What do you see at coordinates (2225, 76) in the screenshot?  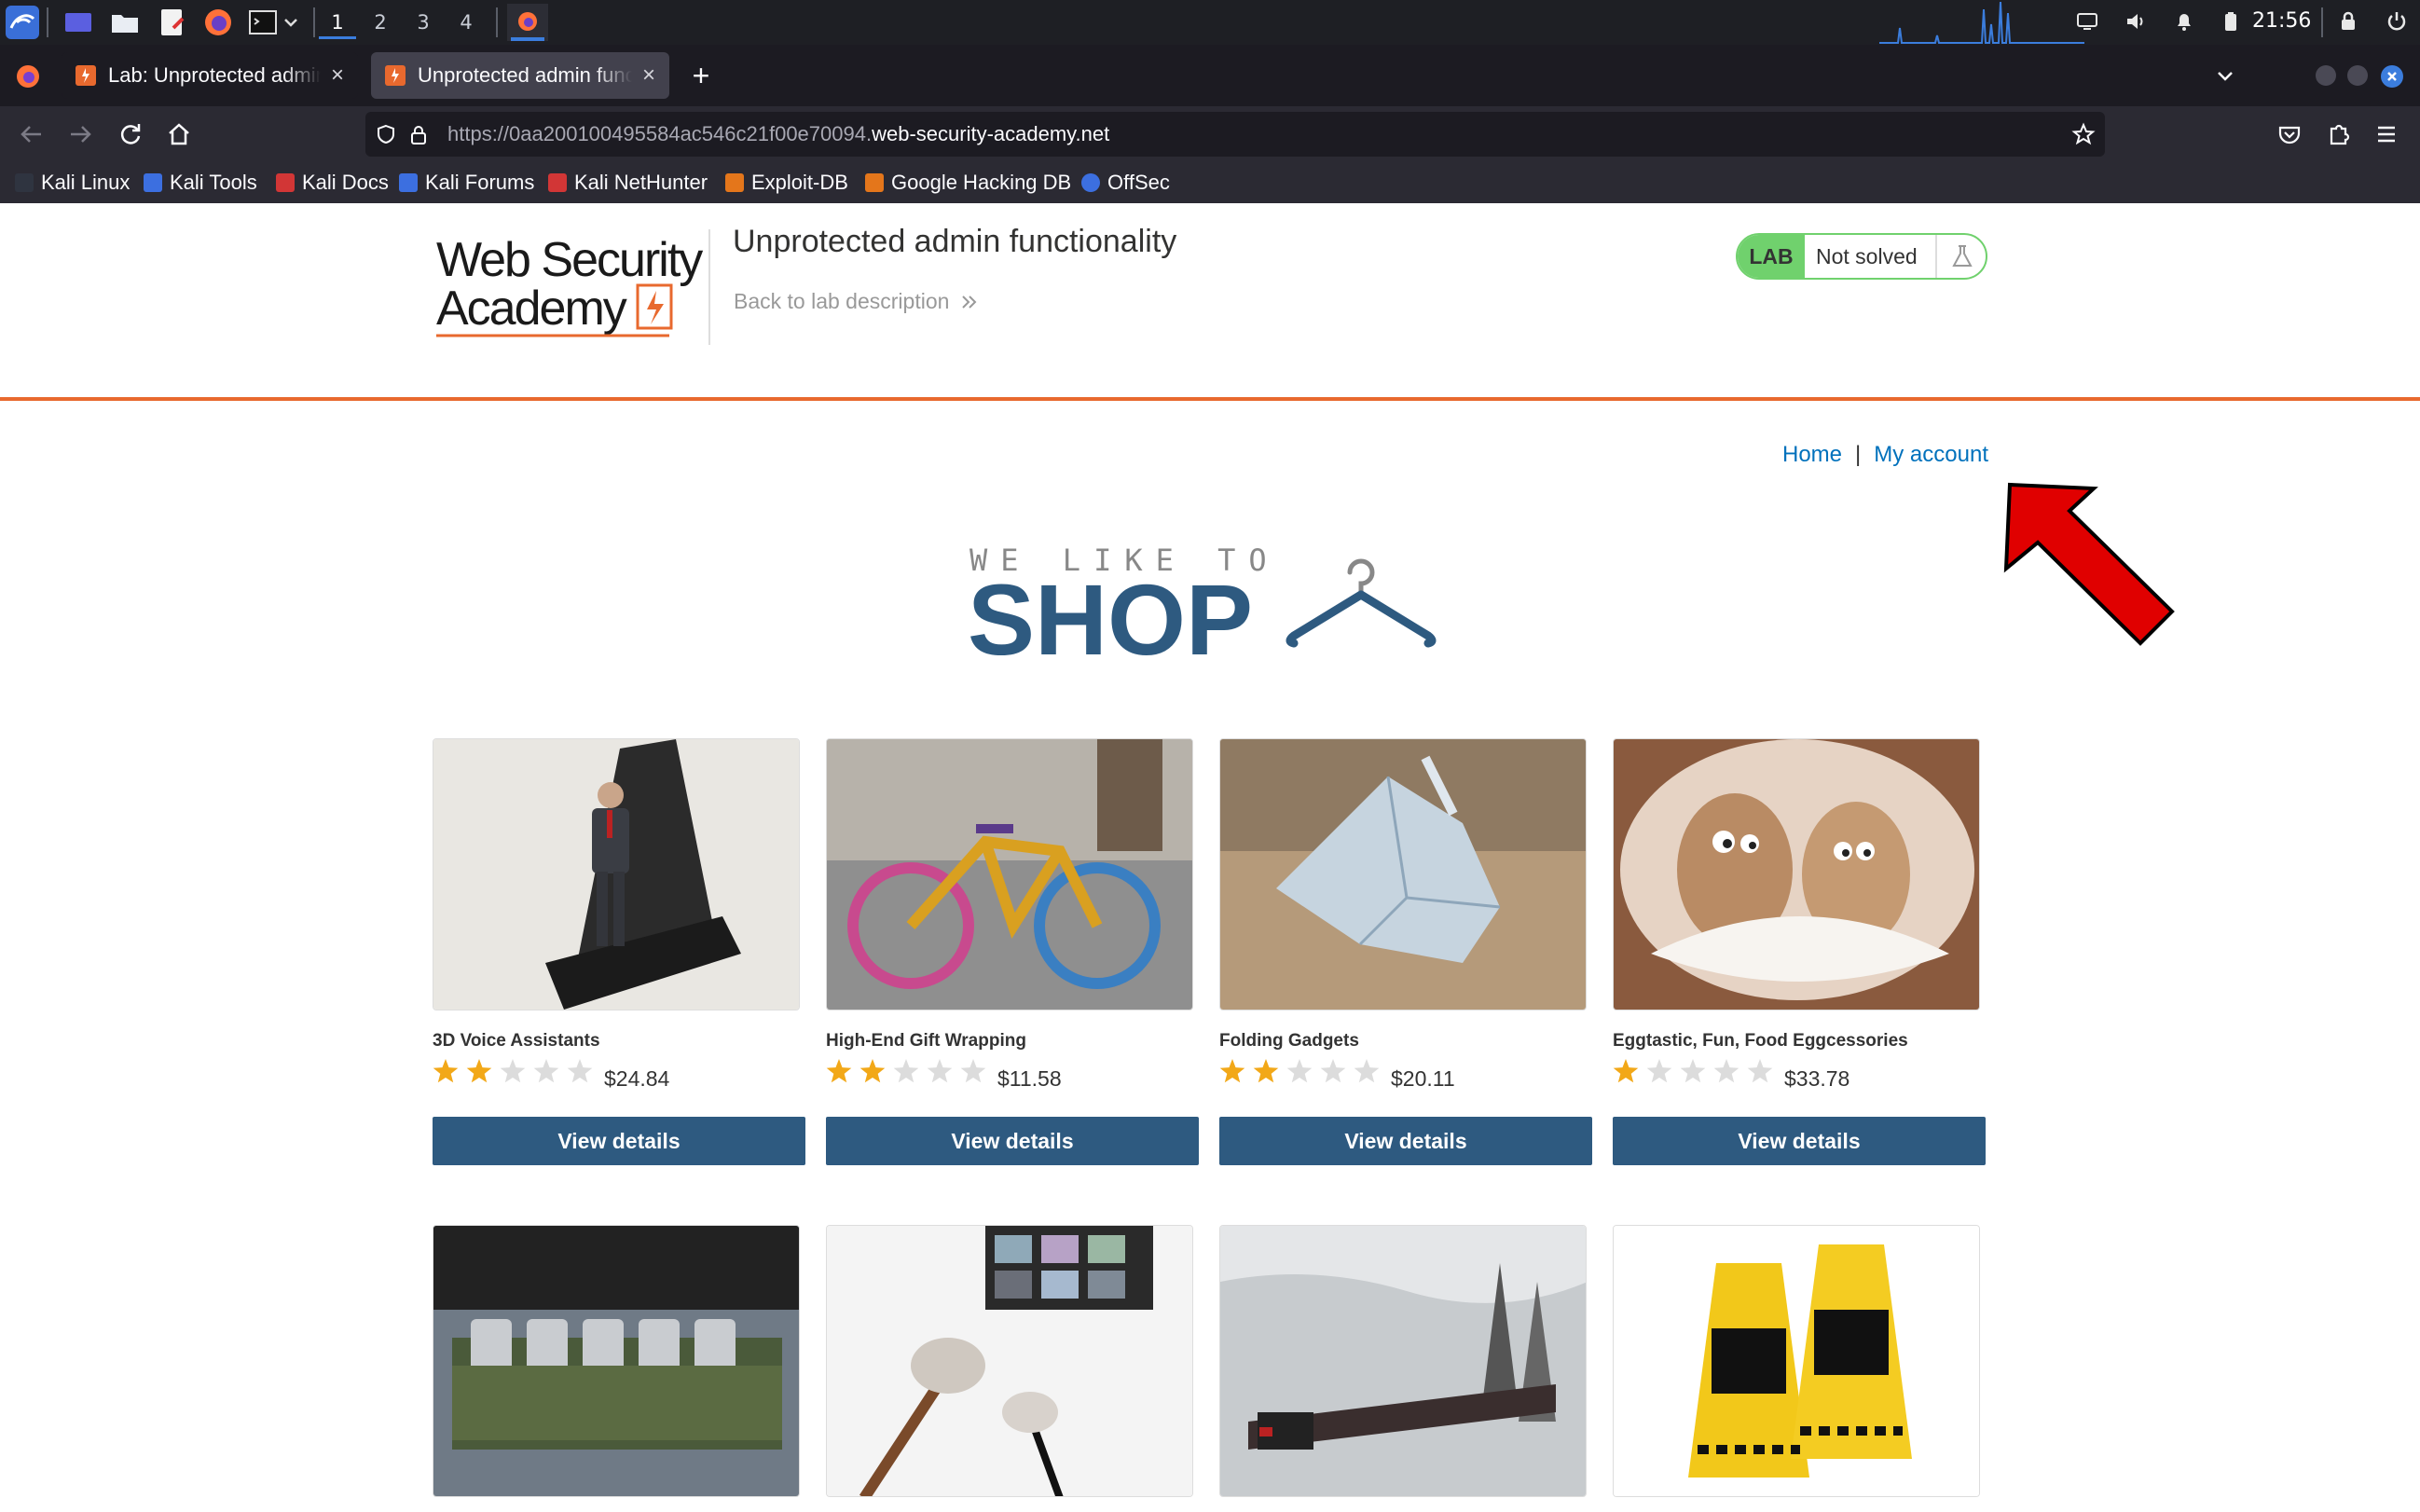 I see `list-all-tabs-icon` at bounding box center [2225, 76].